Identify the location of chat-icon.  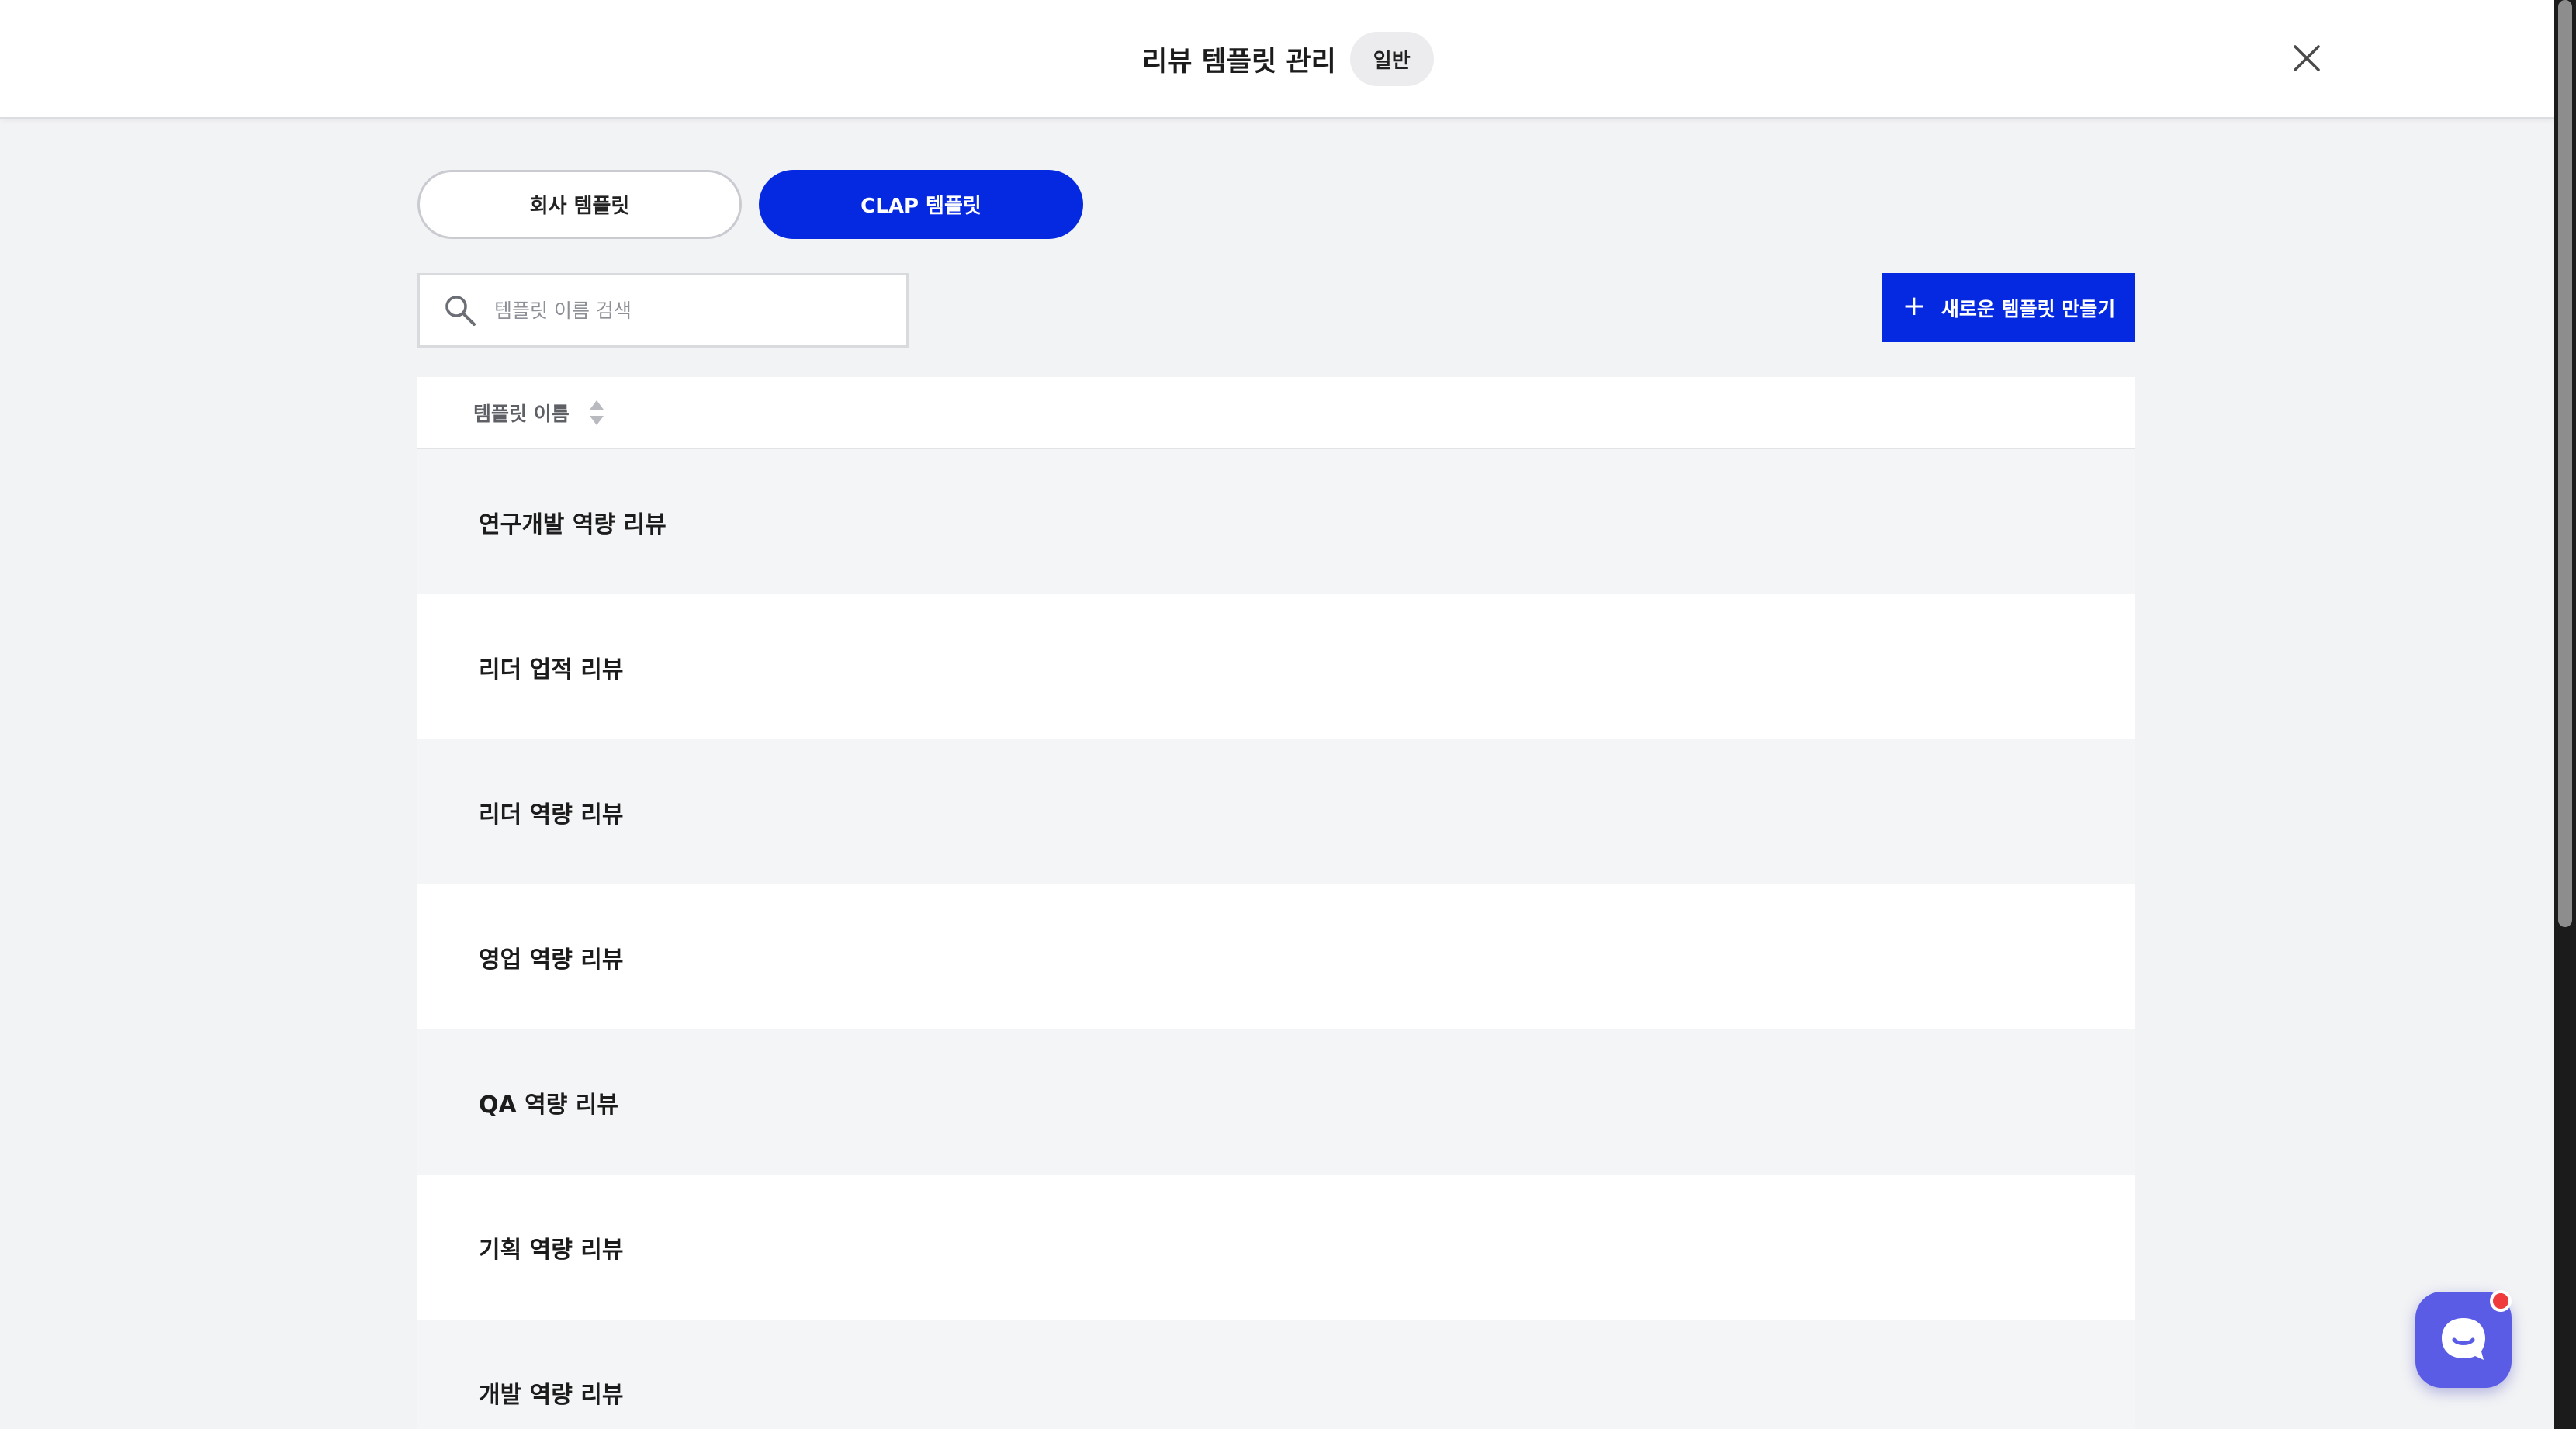
(2463, 1339).